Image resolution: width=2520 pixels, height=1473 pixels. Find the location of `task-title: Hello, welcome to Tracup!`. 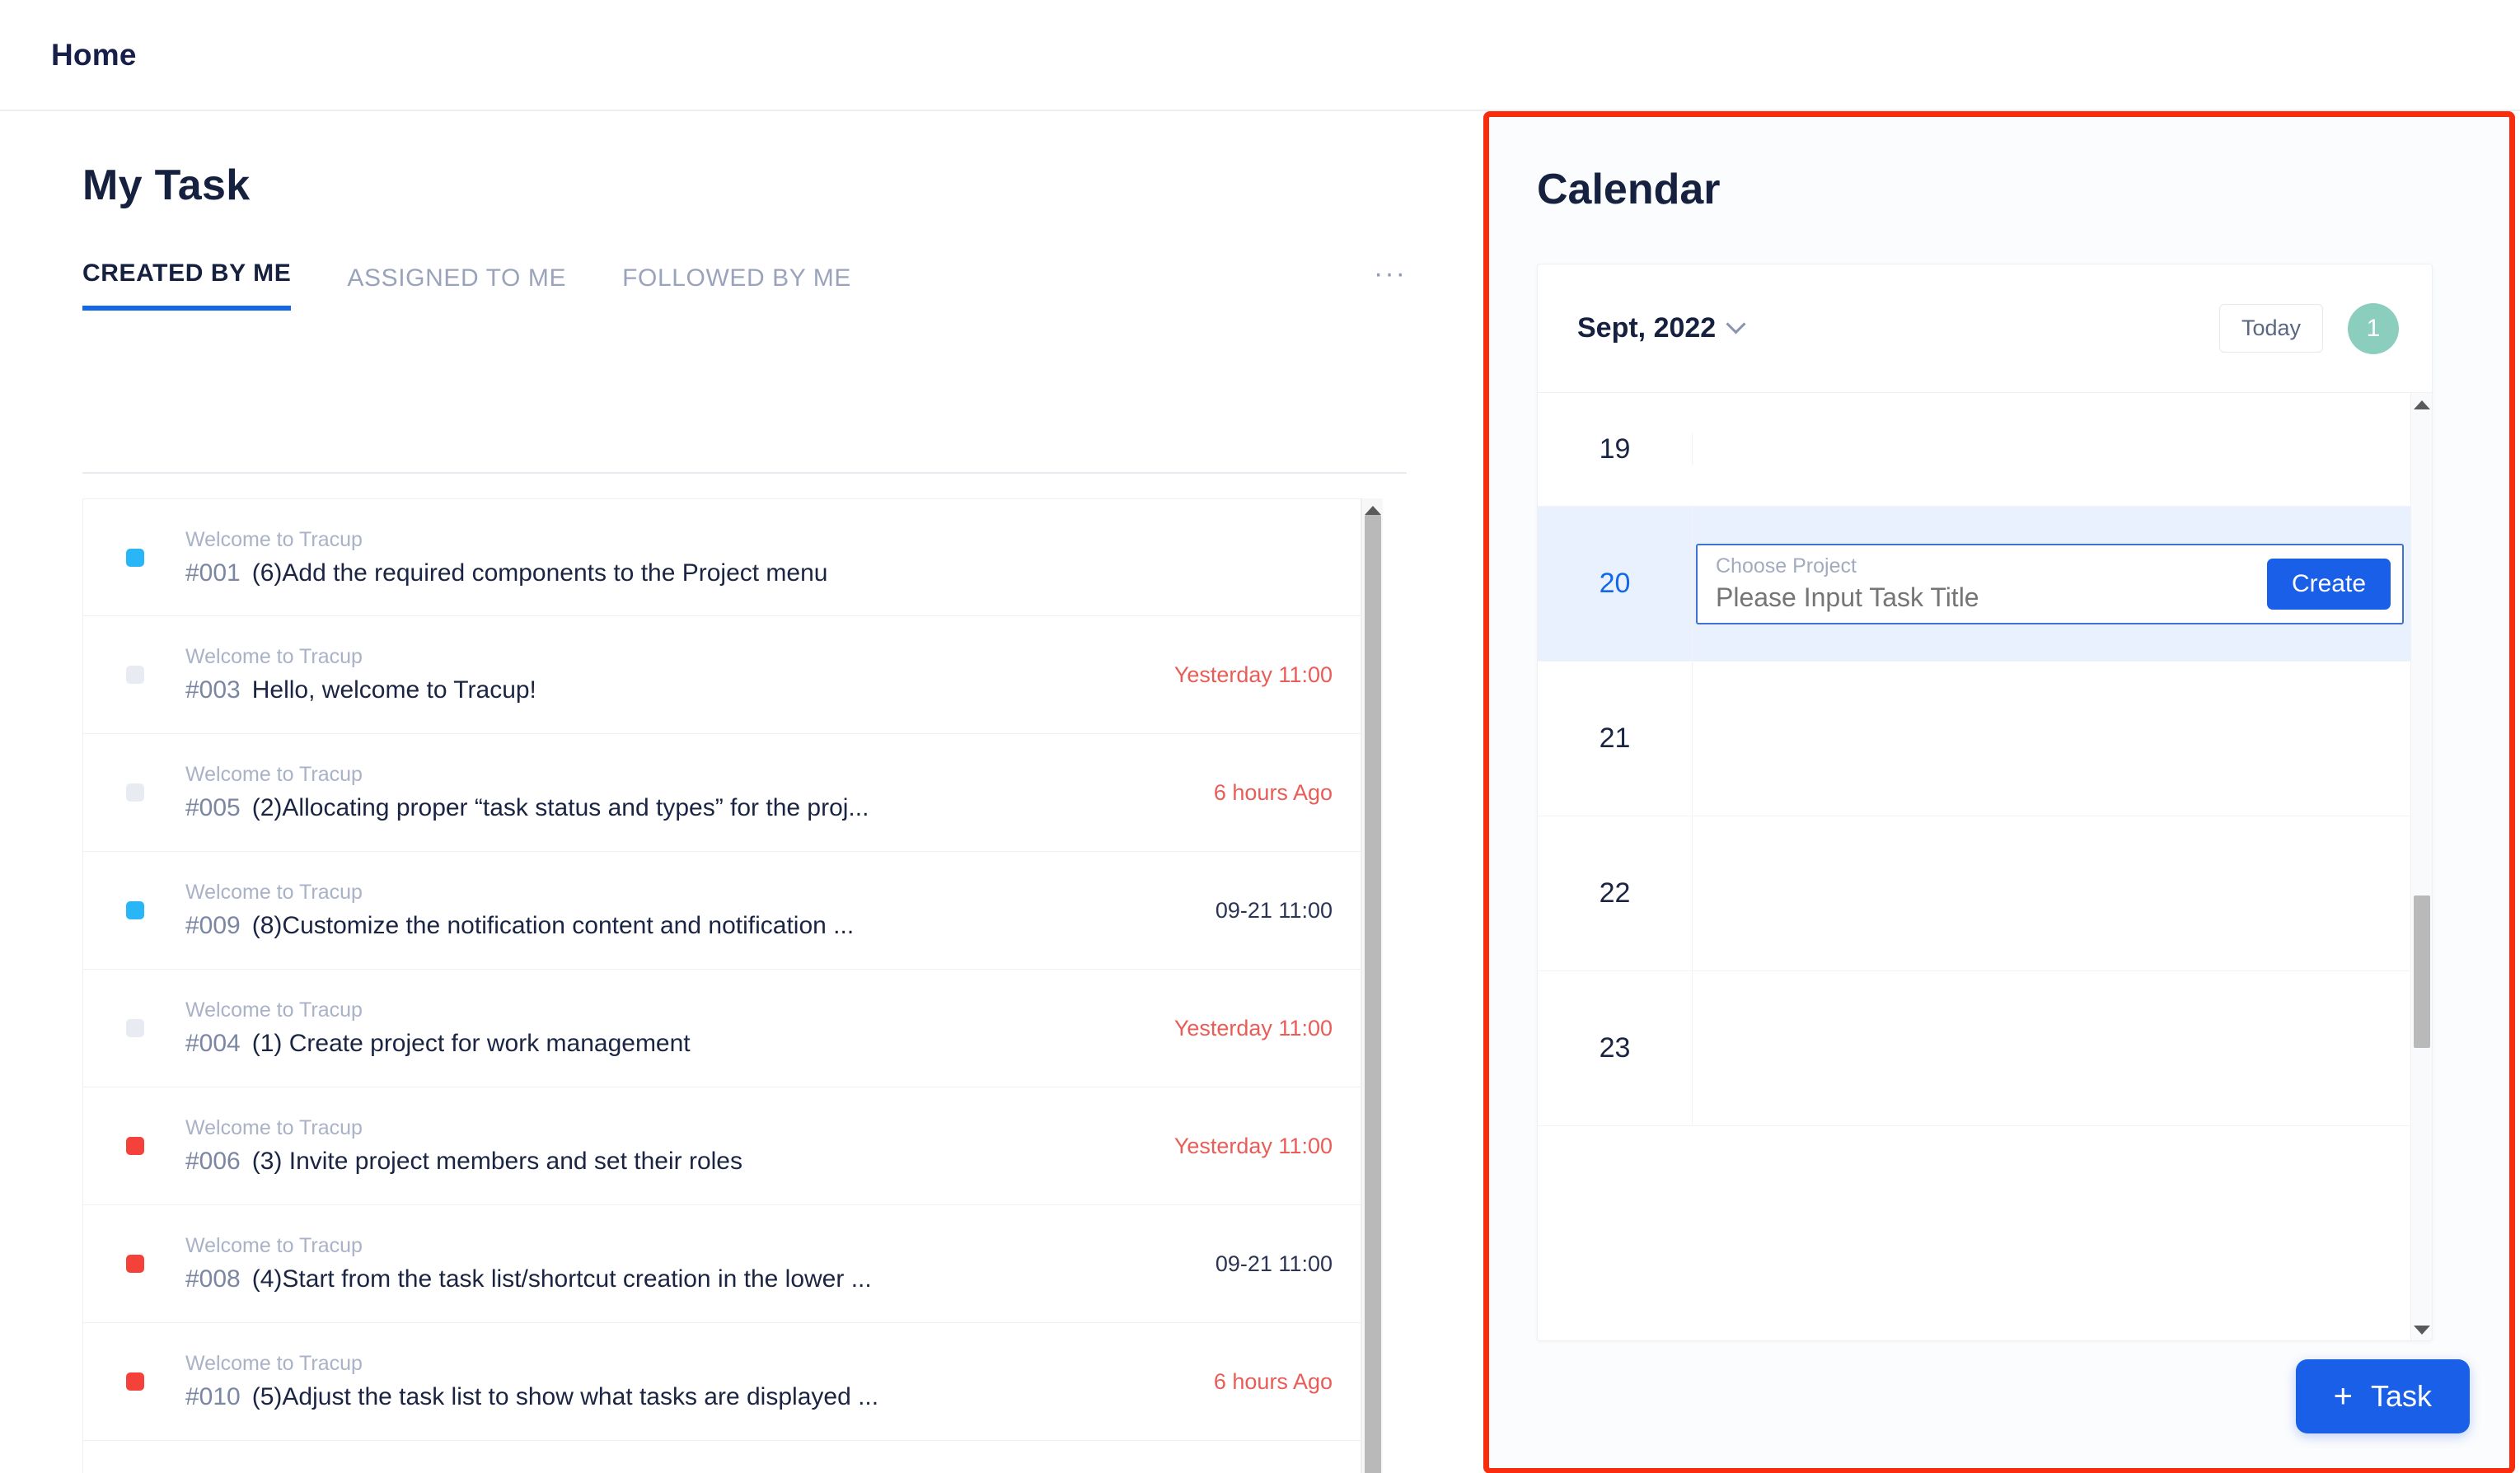

task-title: Hello, welcome to Tracup! is located at coordinates (393, 690).